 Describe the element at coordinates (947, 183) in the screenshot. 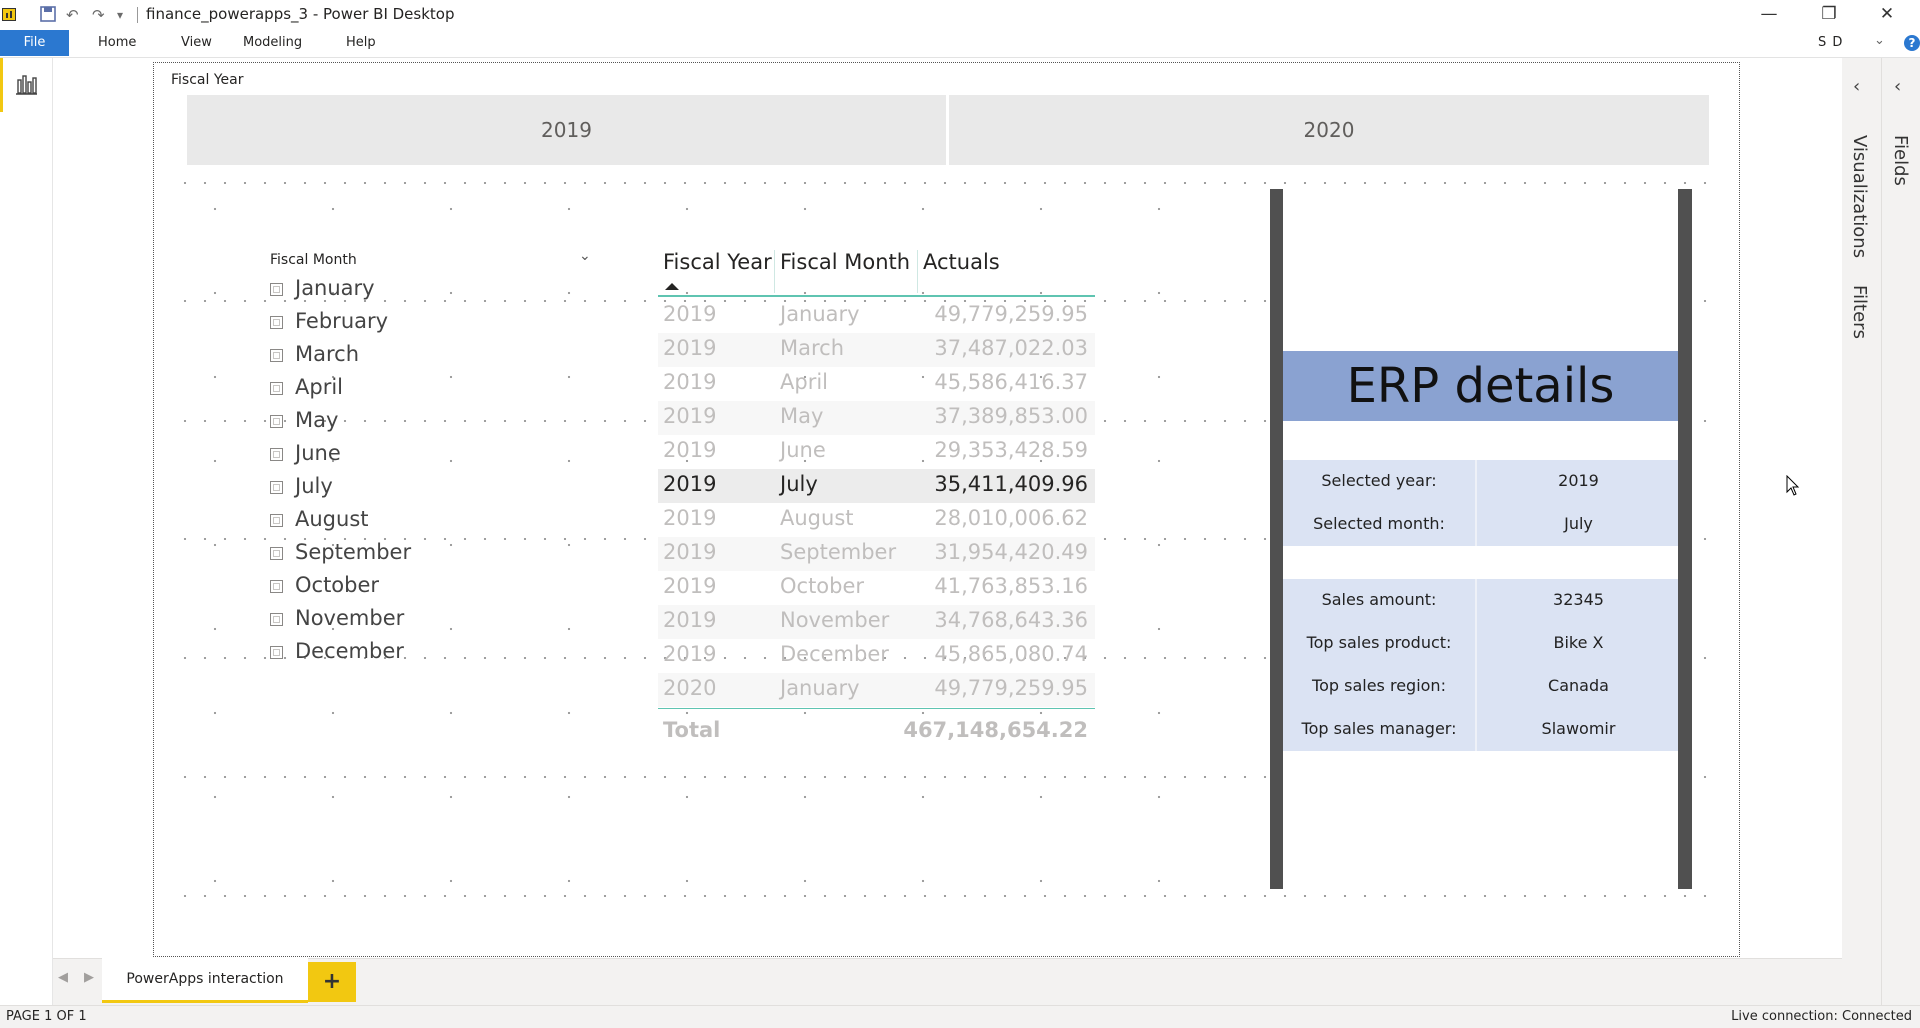

I see `grid-dots` at that location.